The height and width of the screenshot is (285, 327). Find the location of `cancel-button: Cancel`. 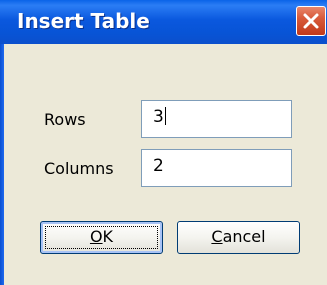

cancel-button: Cancel is located at coordinates (238, 237).